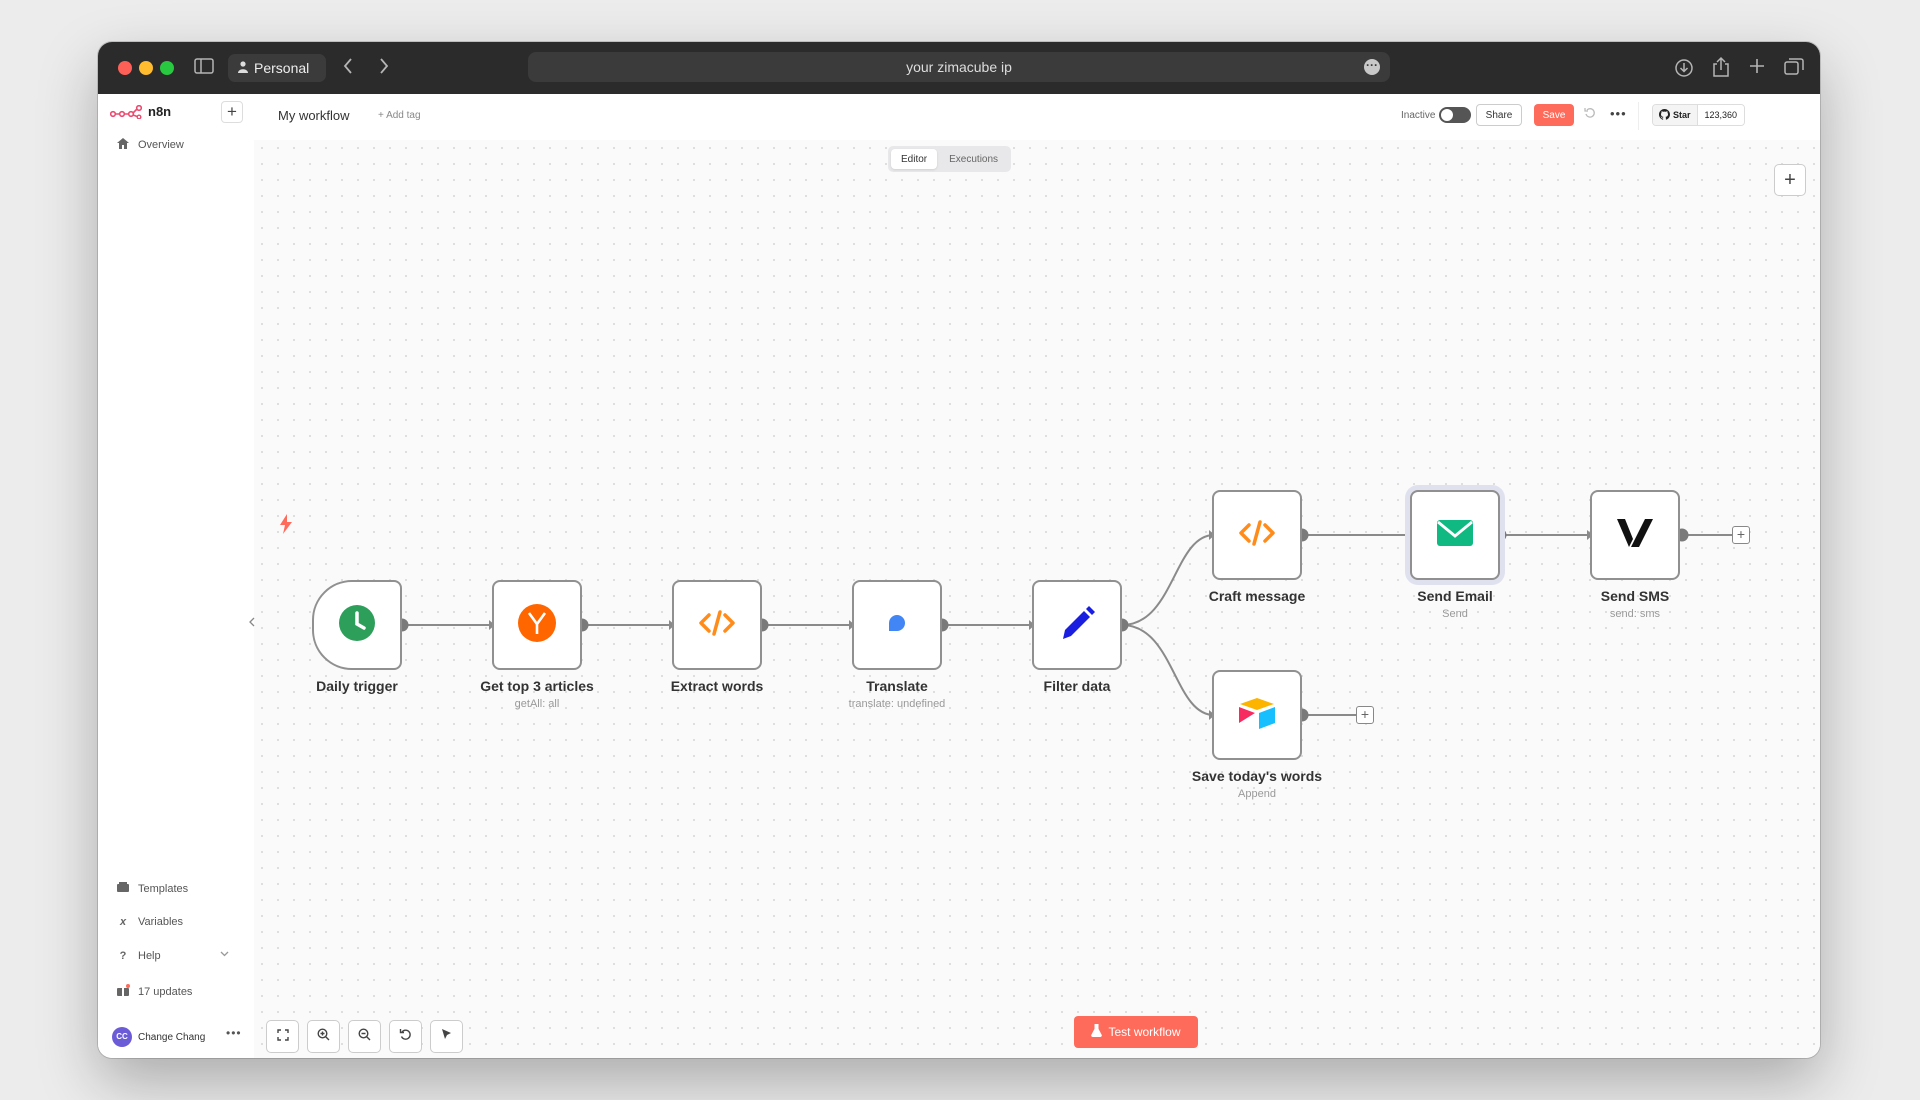 The height and width of the screenshot is (1100, 1920). Describe the element at coordinates (123, 145) in the screenshot. I see `home-icon` at that location.